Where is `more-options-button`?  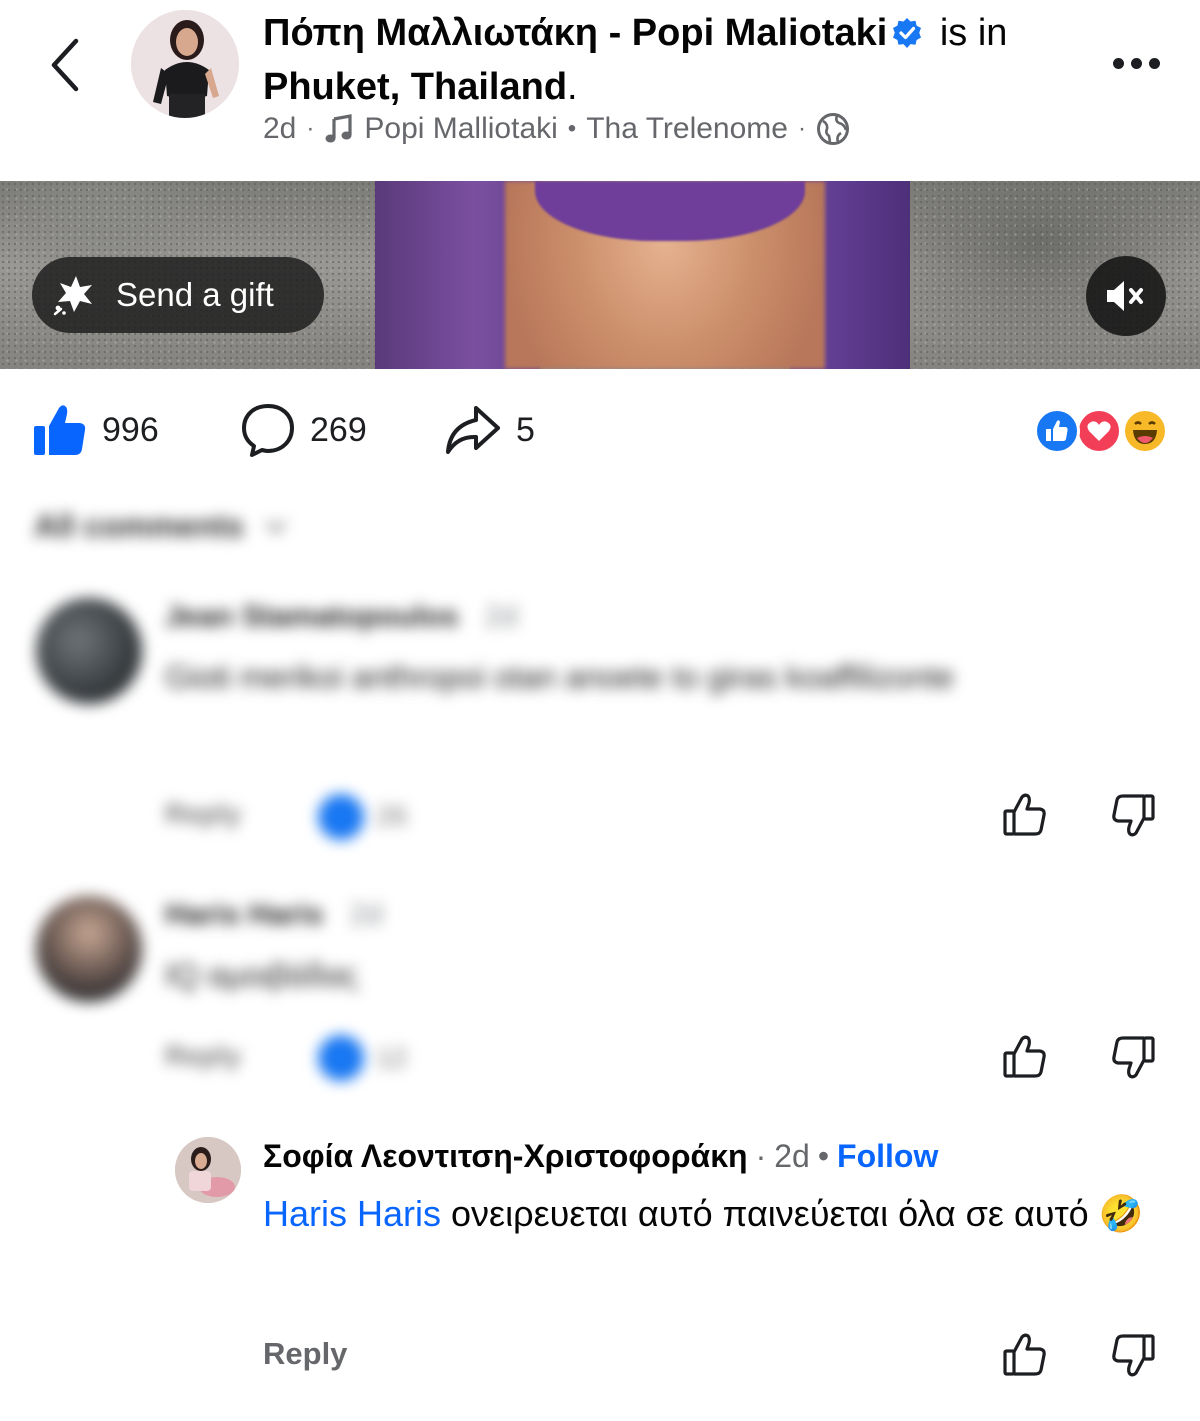 more-options-button is located at coordinates (1136, 63).